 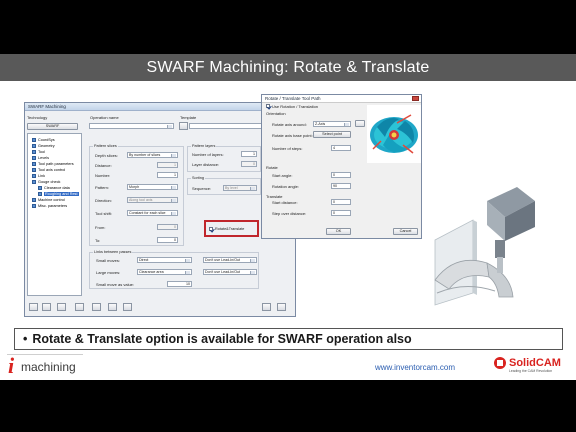 I want to click on axis-pick-button, so click(x=360, y=123).